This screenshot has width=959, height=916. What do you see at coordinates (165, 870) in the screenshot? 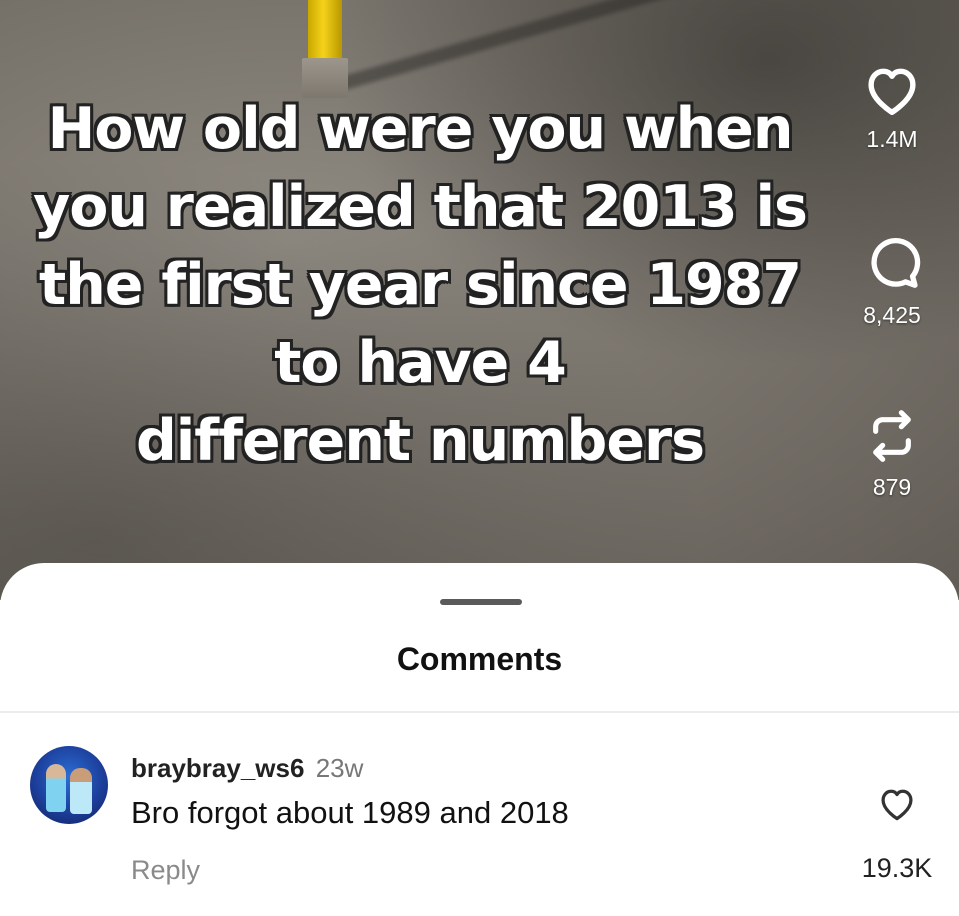
I see `reply-button: Reply` at bounding box center [165, 870].